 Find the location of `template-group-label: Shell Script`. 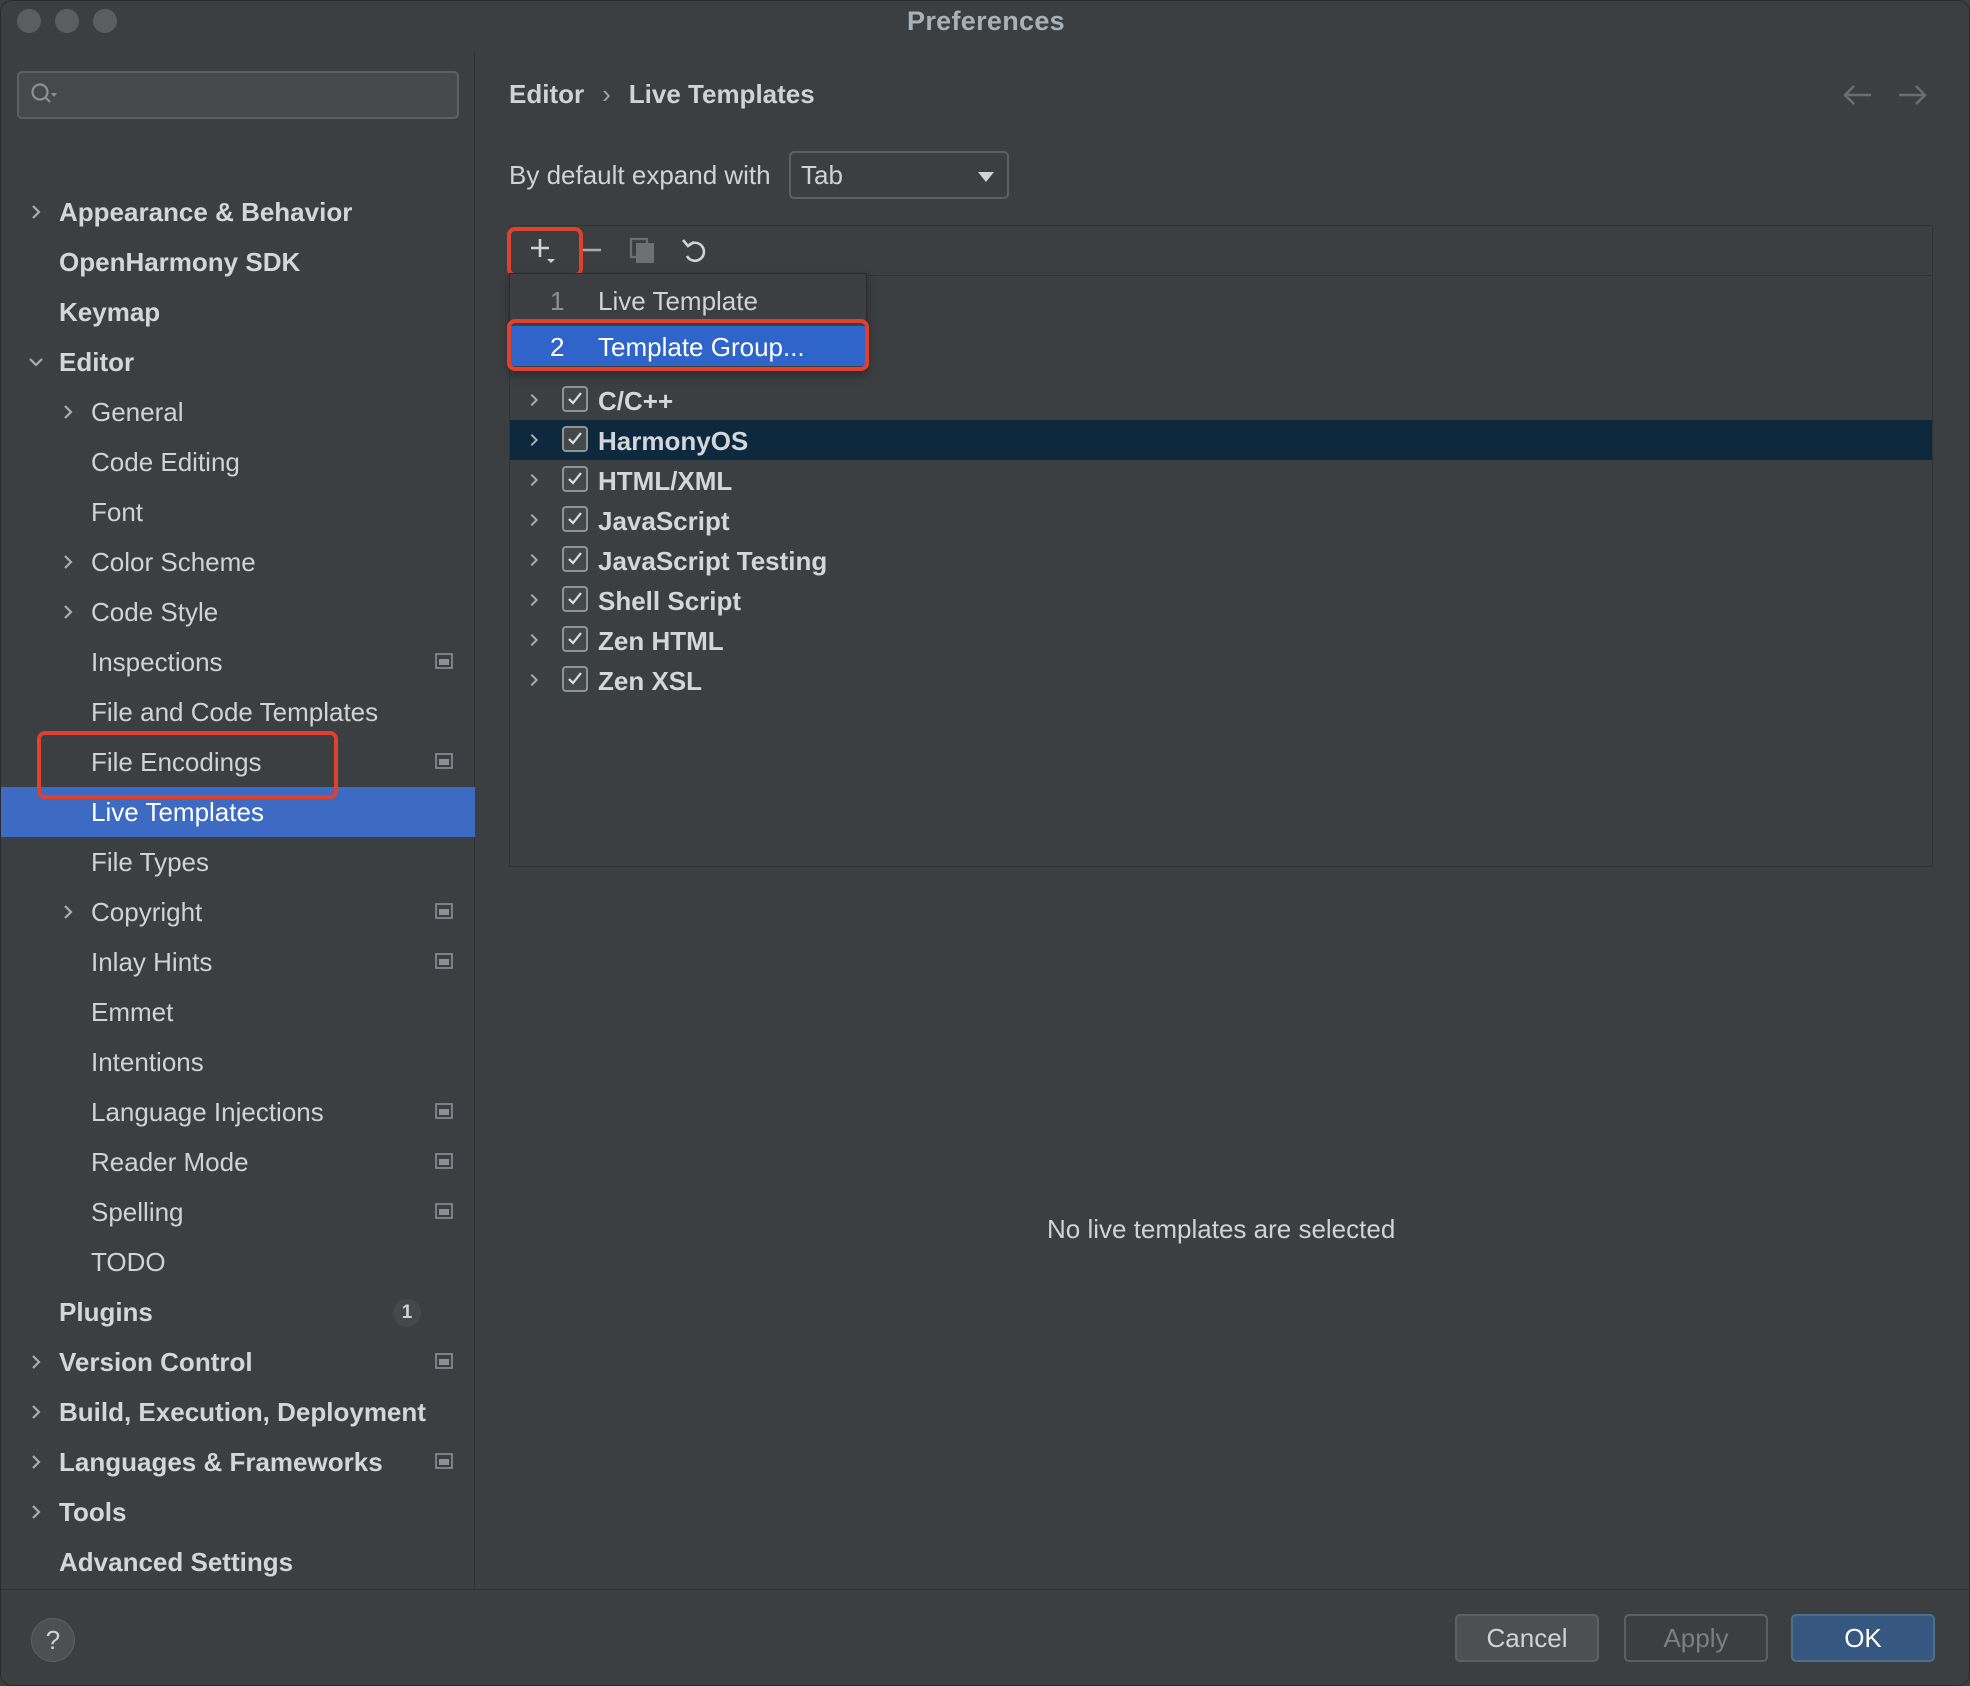

template-group-label: Shell Script is located at coordinates (670, 601).